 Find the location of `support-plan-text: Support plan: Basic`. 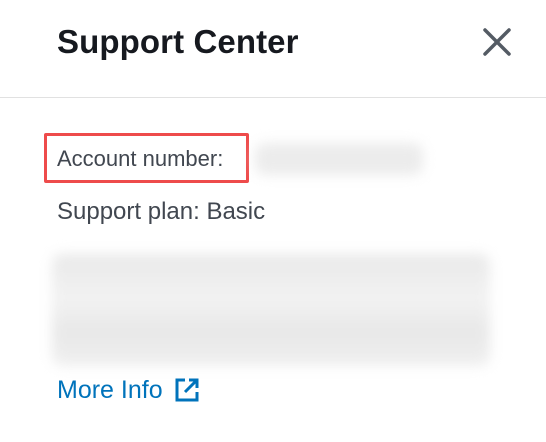

support-plan-text: Support plan: Basic is located at coordinates (161, 211).